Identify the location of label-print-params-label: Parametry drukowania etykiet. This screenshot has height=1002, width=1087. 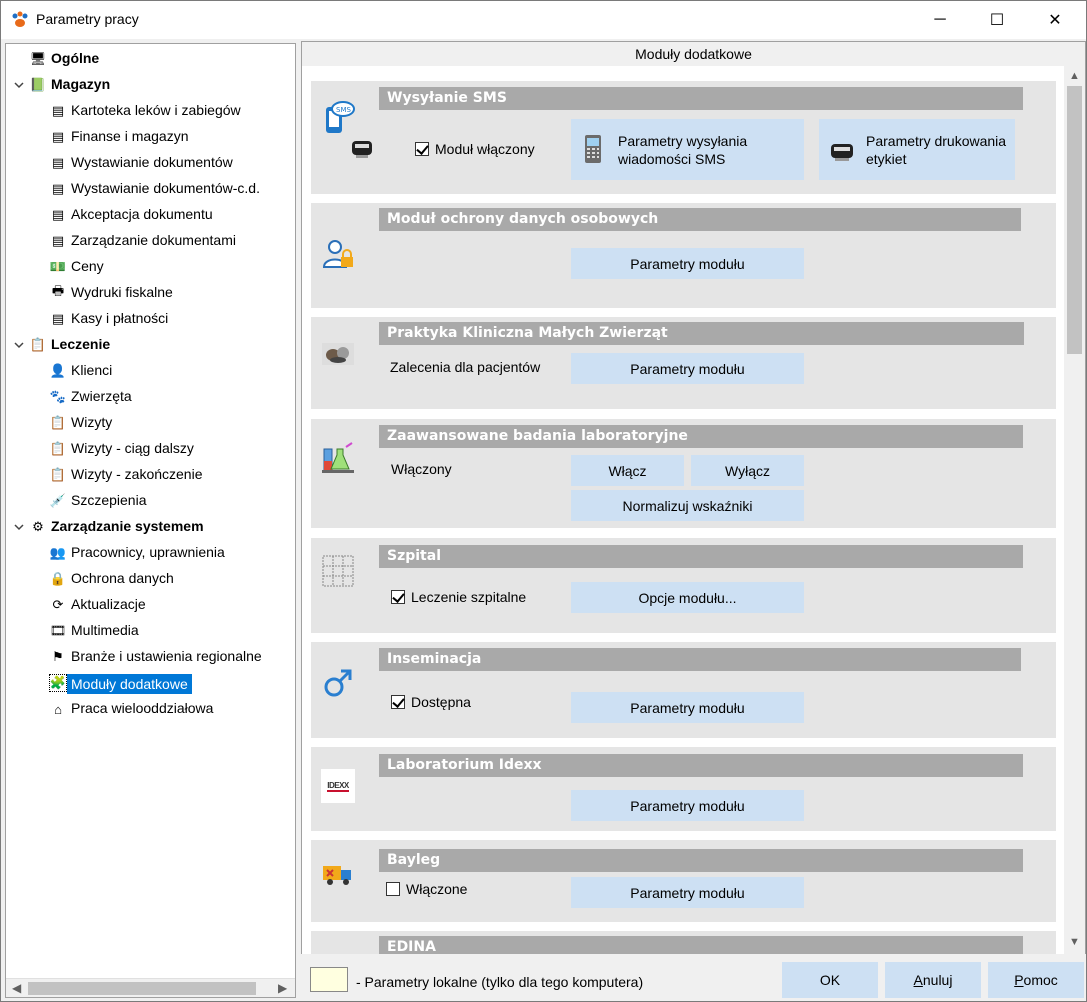
(936, 149).